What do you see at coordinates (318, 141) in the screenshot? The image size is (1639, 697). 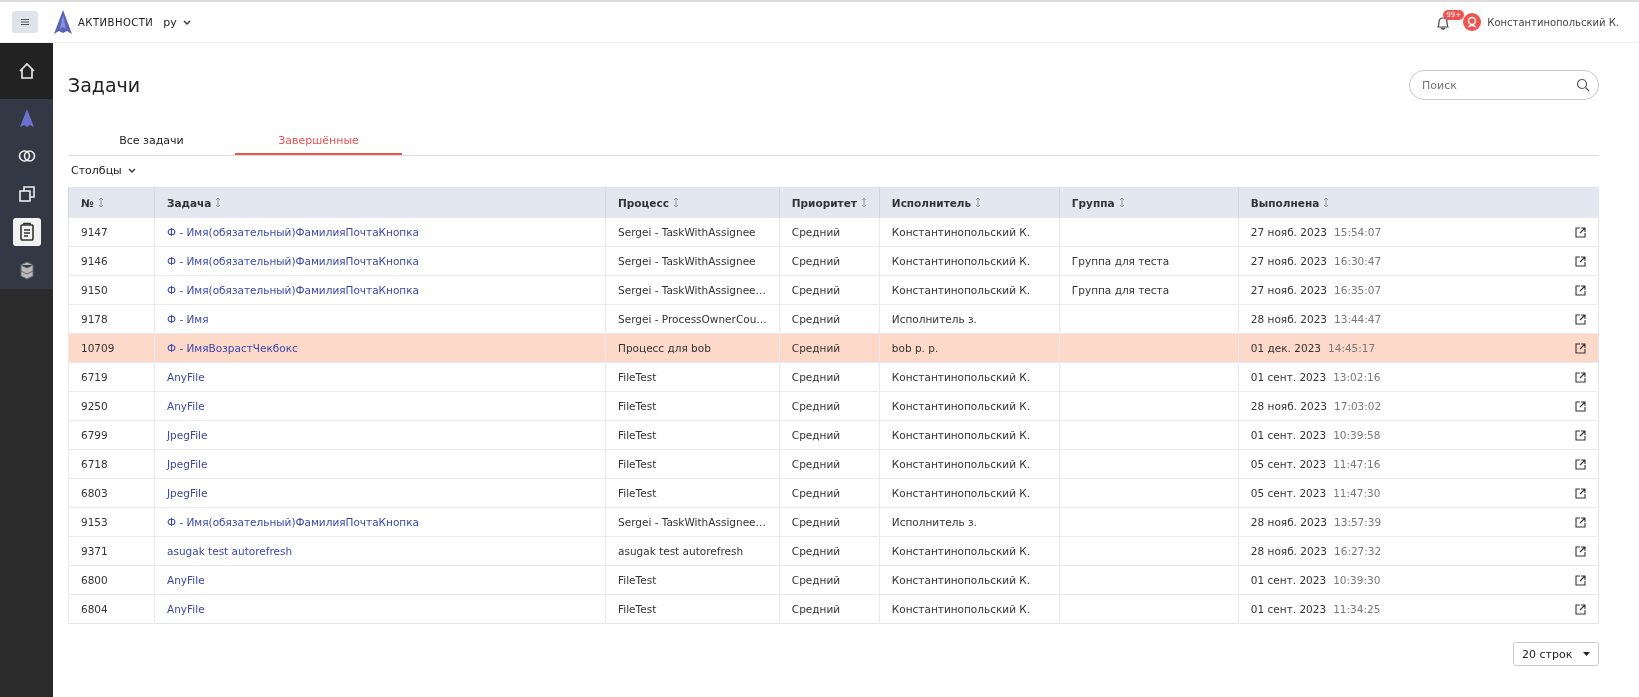 I see `tab: Завершённые` at bounding box center [318, 141].